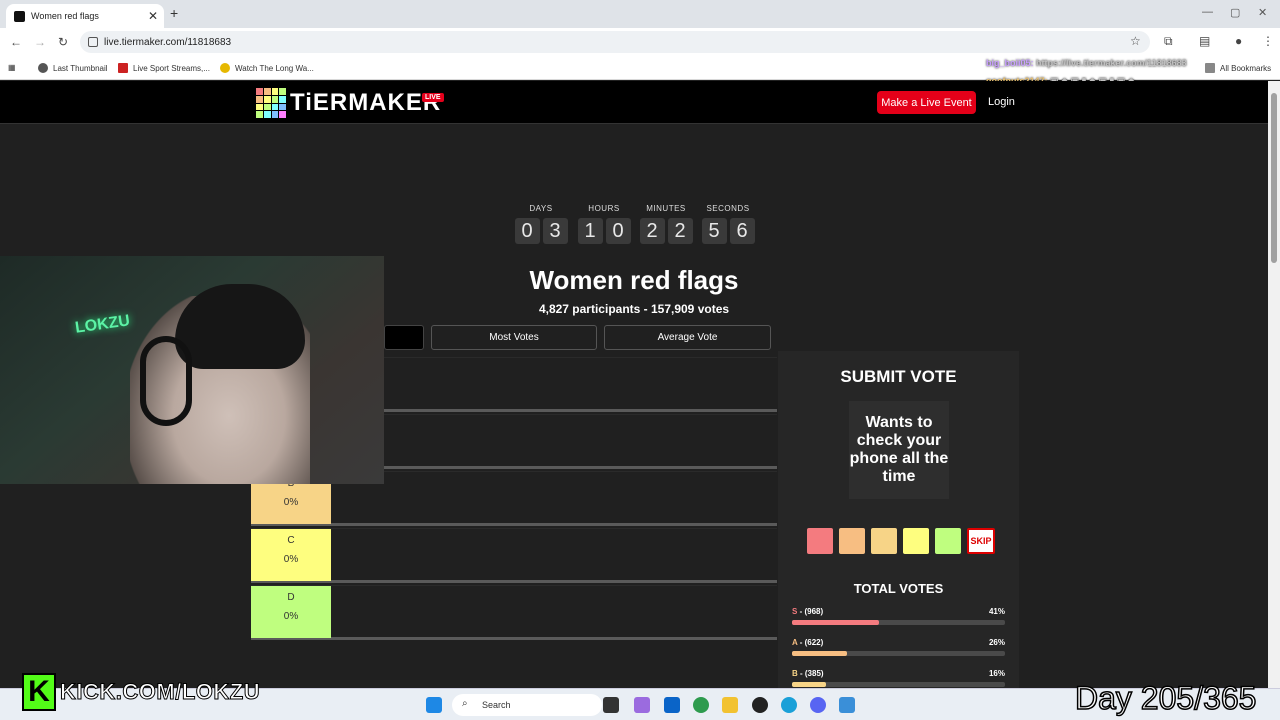  I want to click on store-icon, so click(672, 705).